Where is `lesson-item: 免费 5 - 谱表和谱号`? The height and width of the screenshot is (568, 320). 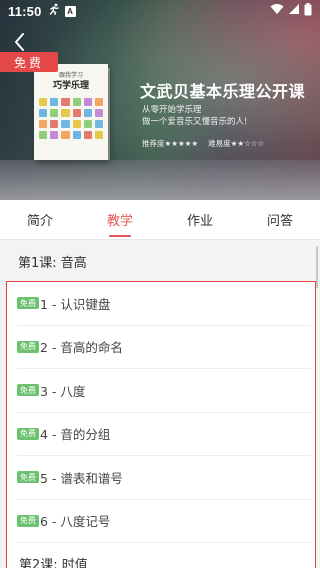
lesson-item: 免费 5 - 谱表和谱号 is located at coordinates (164, 478).